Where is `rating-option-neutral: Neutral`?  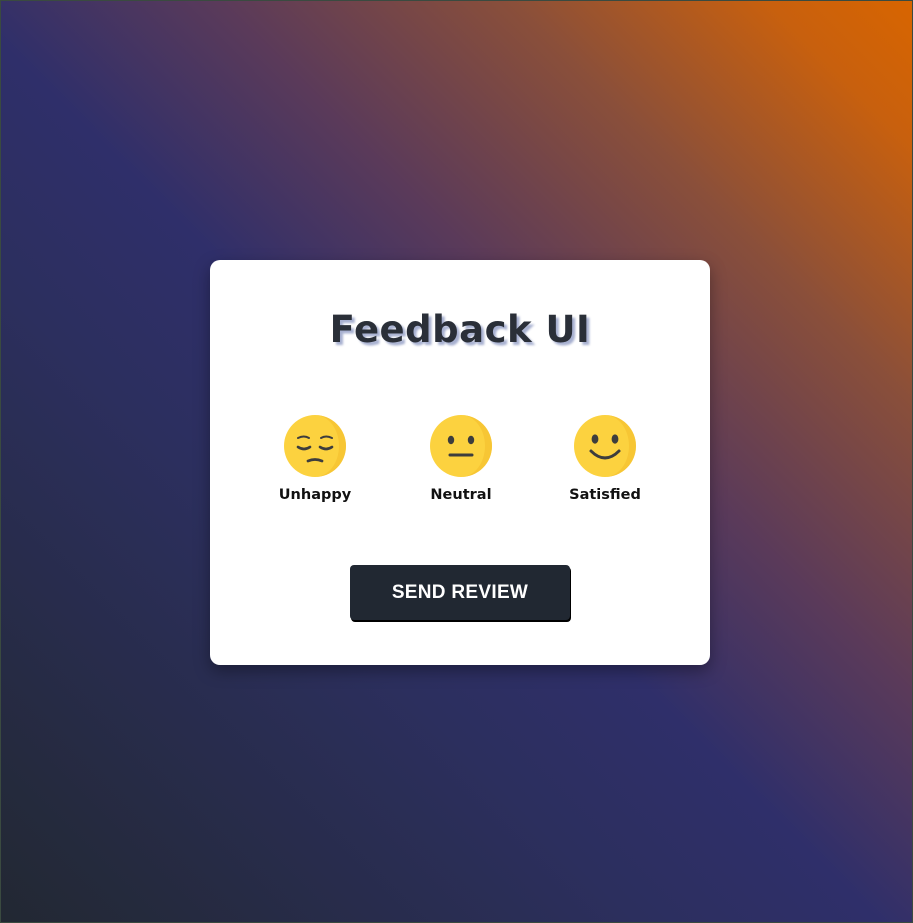
rating-option-neutral: Neutral is located at coordinates (461, 458).